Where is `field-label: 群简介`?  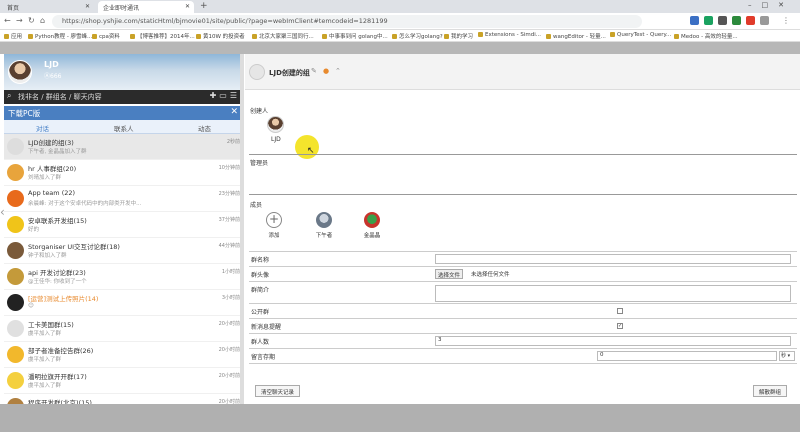
field-label: 群简介 is located at coordinates (260, 290).